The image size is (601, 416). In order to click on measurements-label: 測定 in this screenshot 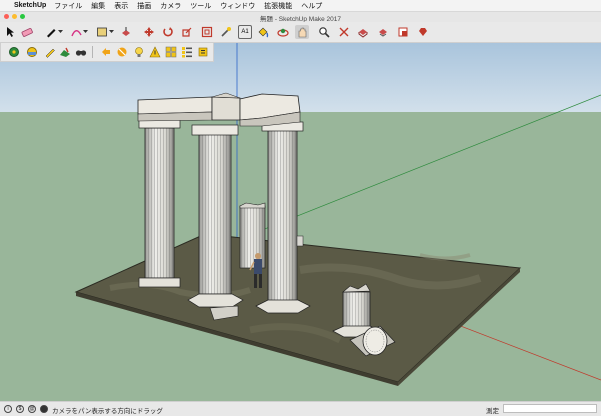, I will do `click(492, 411)`.